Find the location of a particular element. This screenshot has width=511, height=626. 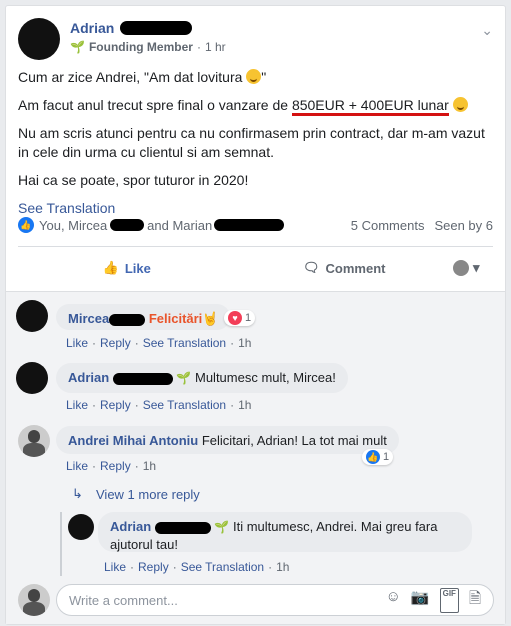

comment-reaction: 👍 1 is located at coordinates (378, 457).